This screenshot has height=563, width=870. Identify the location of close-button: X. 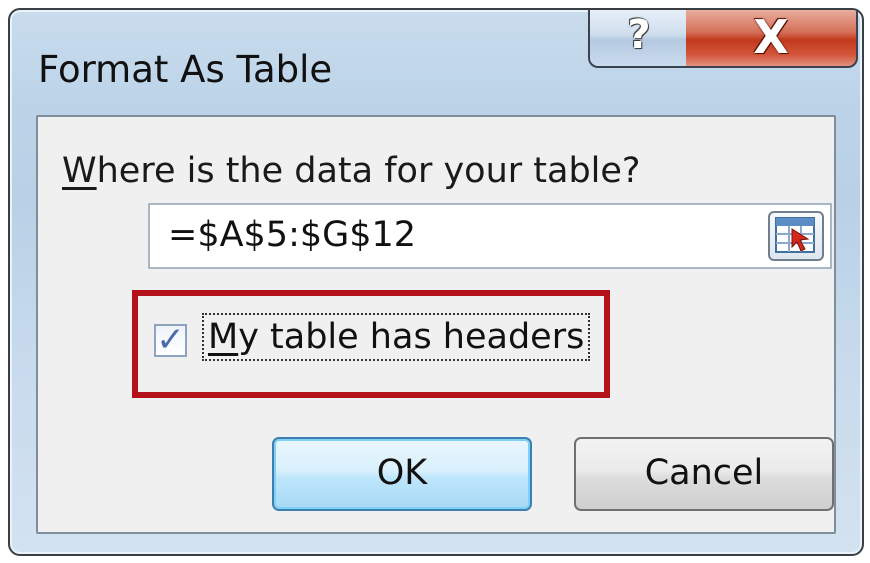
(772, 39).